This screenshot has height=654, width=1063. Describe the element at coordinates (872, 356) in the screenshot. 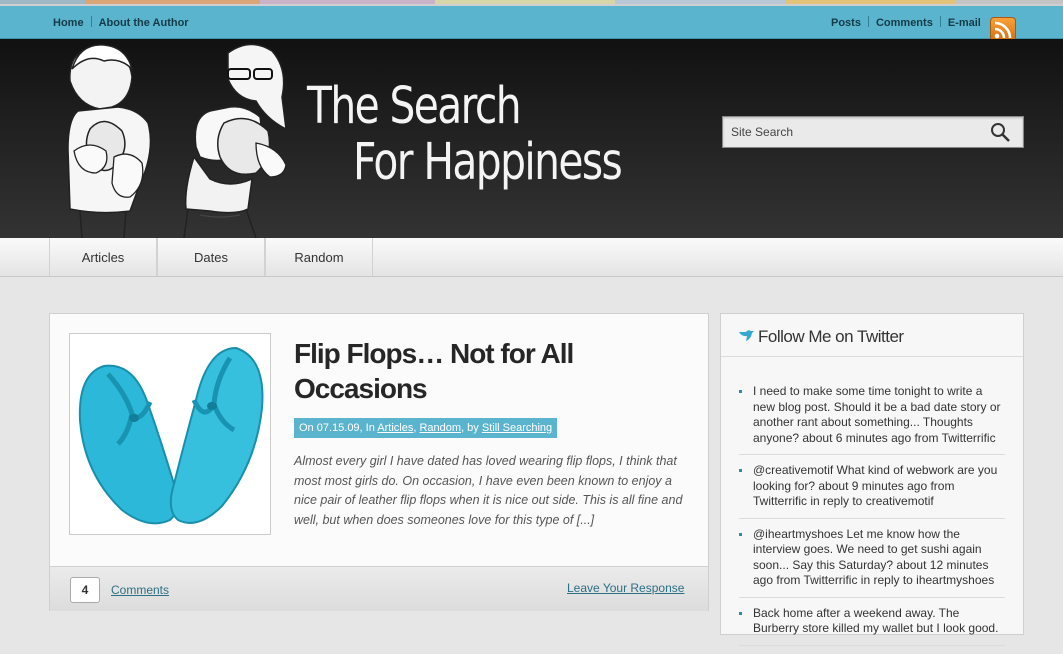

I see `widget-divider` at that location.